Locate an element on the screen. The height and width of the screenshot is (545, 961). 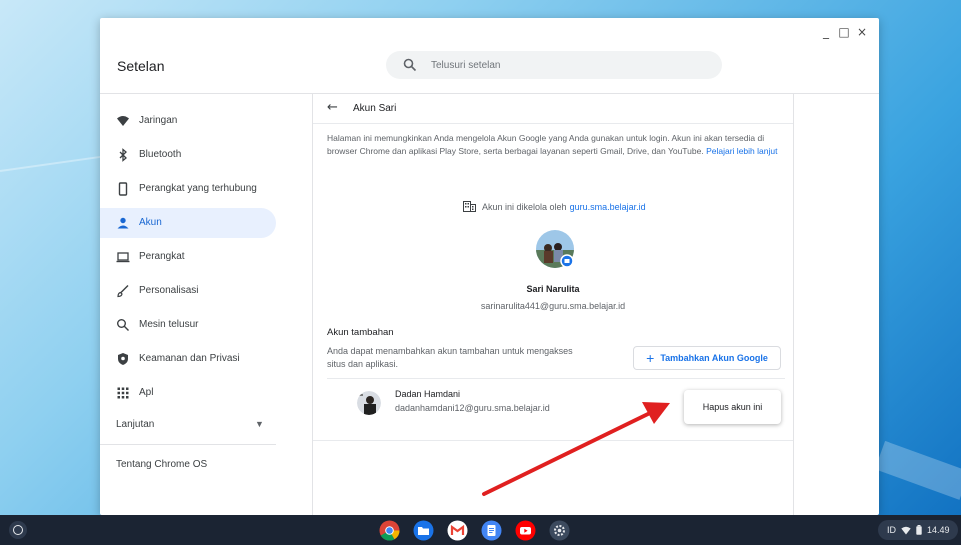
settings-header: Setelan is located at coordinates (489, 69).